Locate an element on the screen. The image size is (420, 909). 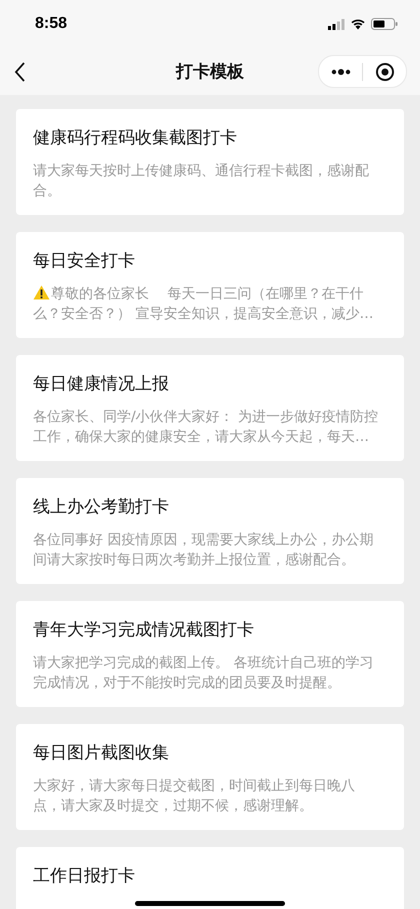
template-title: 每日安全打卡 is located at coordinates (84, 261).